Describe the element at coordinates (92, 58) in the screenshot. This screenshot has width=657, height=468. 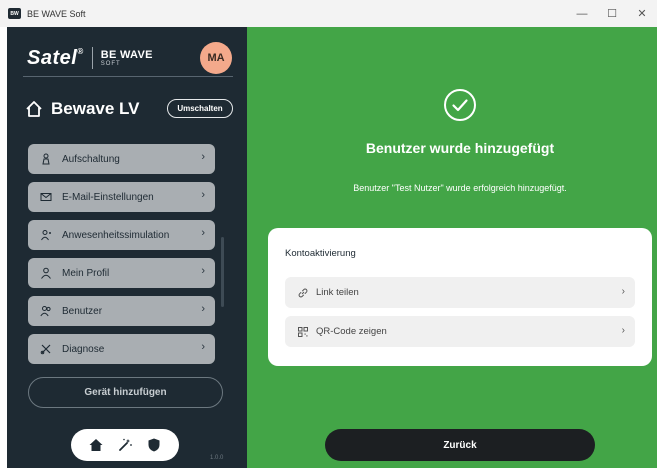
I see `logo-divider` at that location.